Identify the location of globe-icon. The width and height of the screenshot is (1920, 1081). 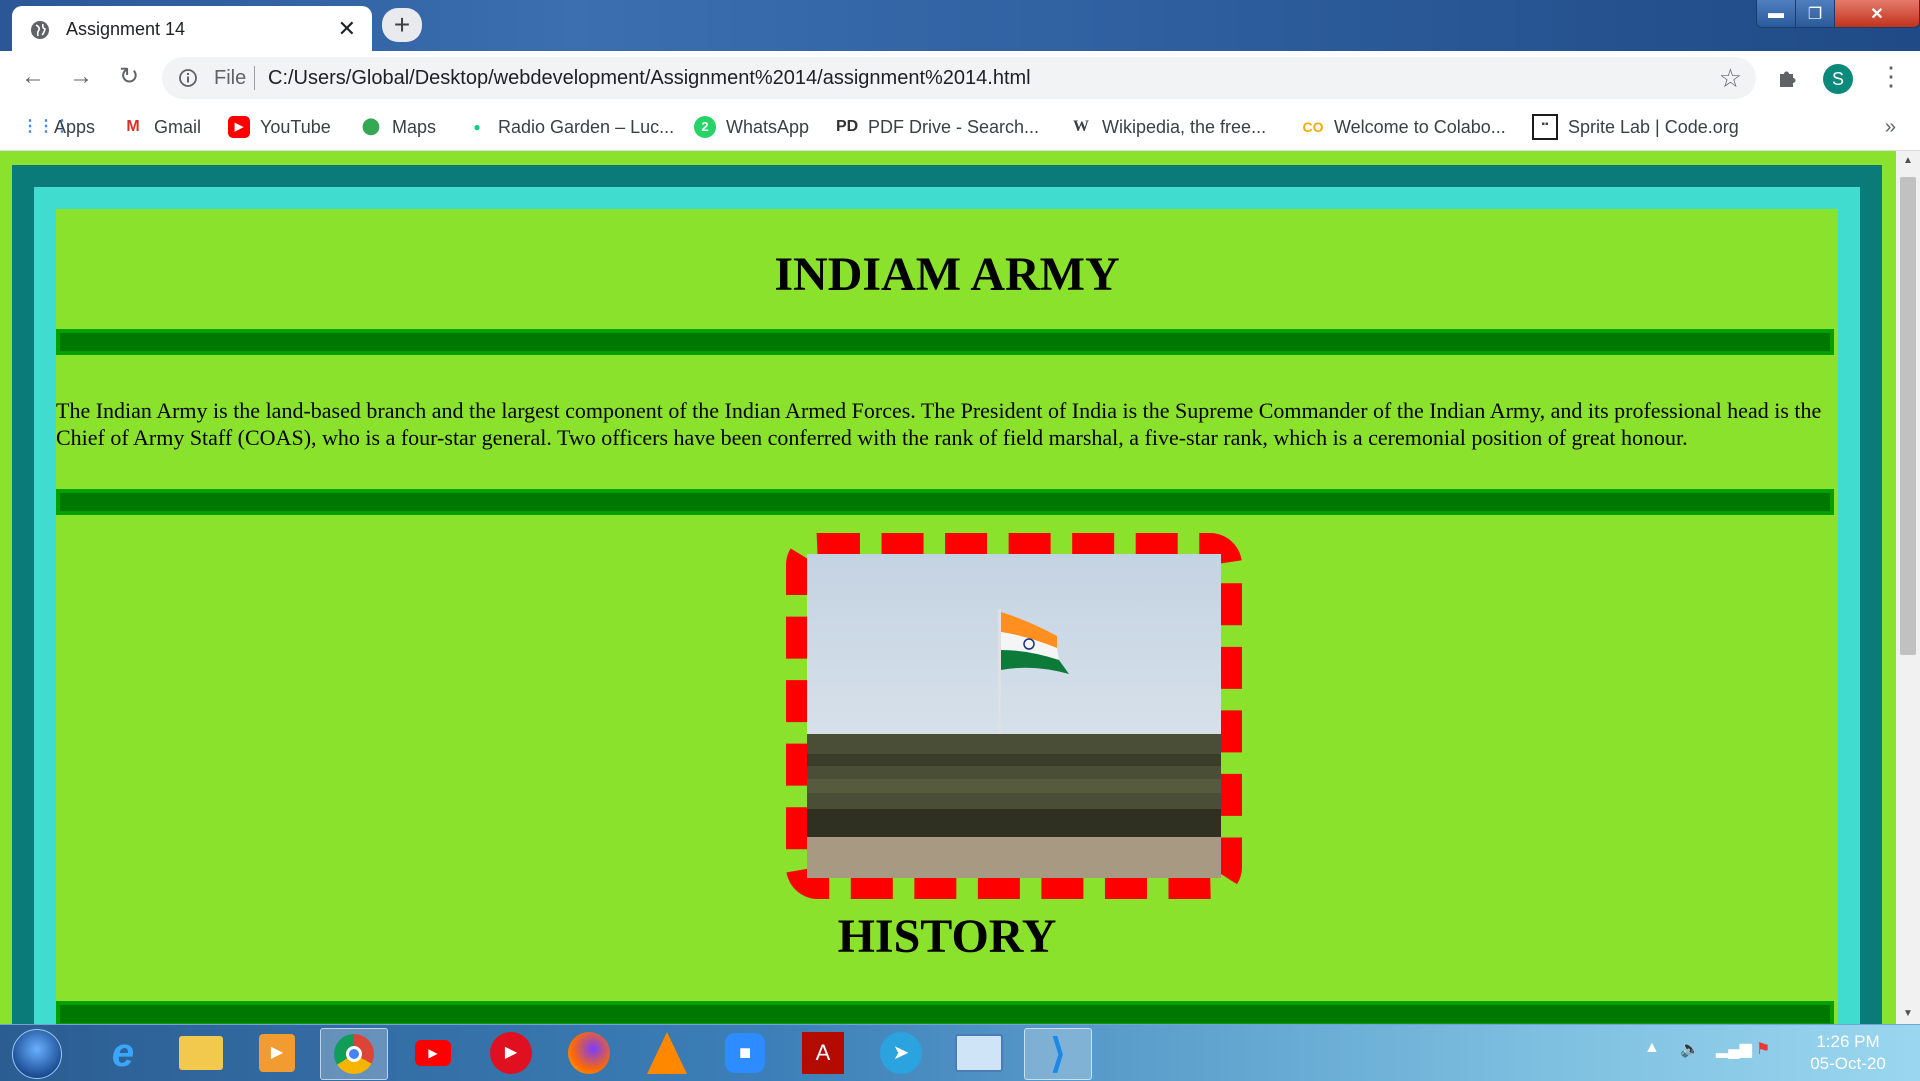
(40, 30).